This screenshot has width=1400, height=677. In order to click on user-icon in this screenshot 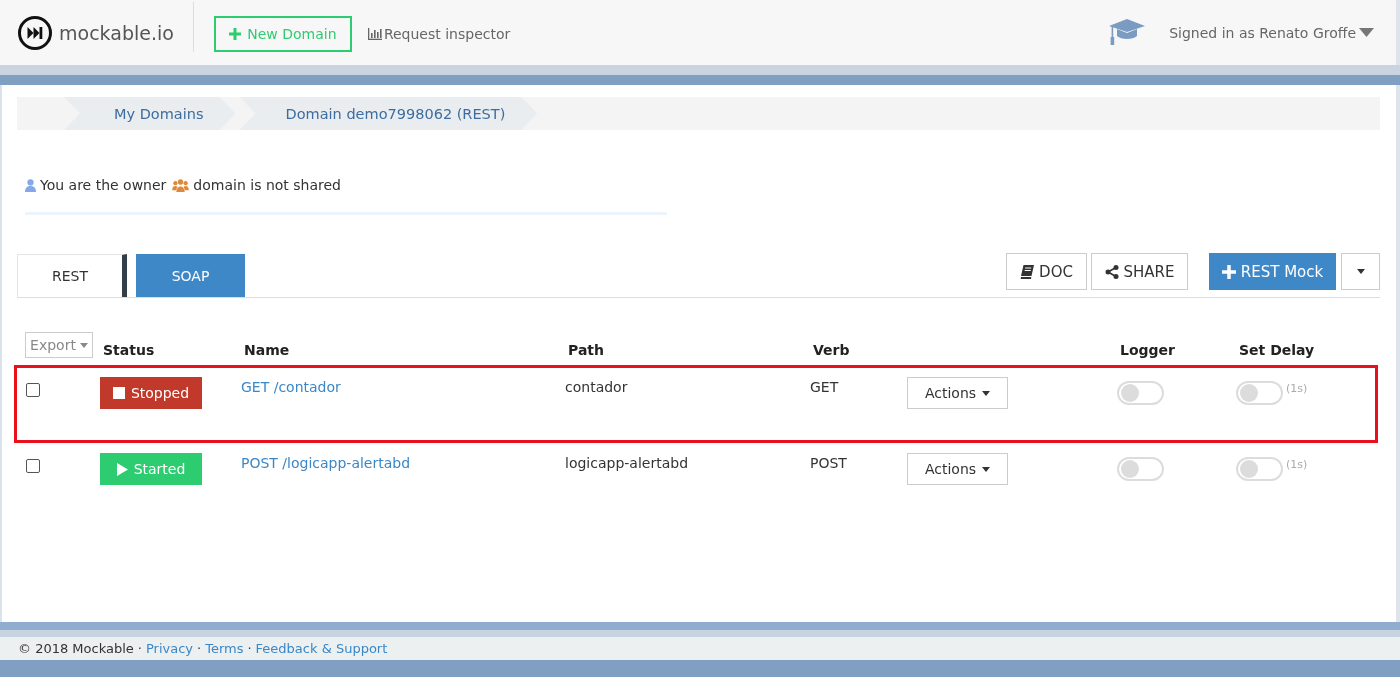, I will do `click(30, 185)`.